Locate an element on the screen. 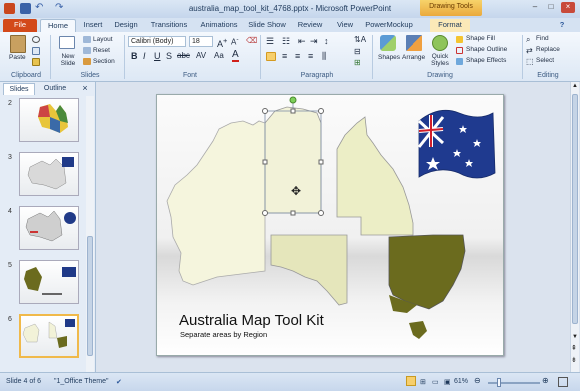  bullets-icon: ☰ is located at coordinates (270, 41).